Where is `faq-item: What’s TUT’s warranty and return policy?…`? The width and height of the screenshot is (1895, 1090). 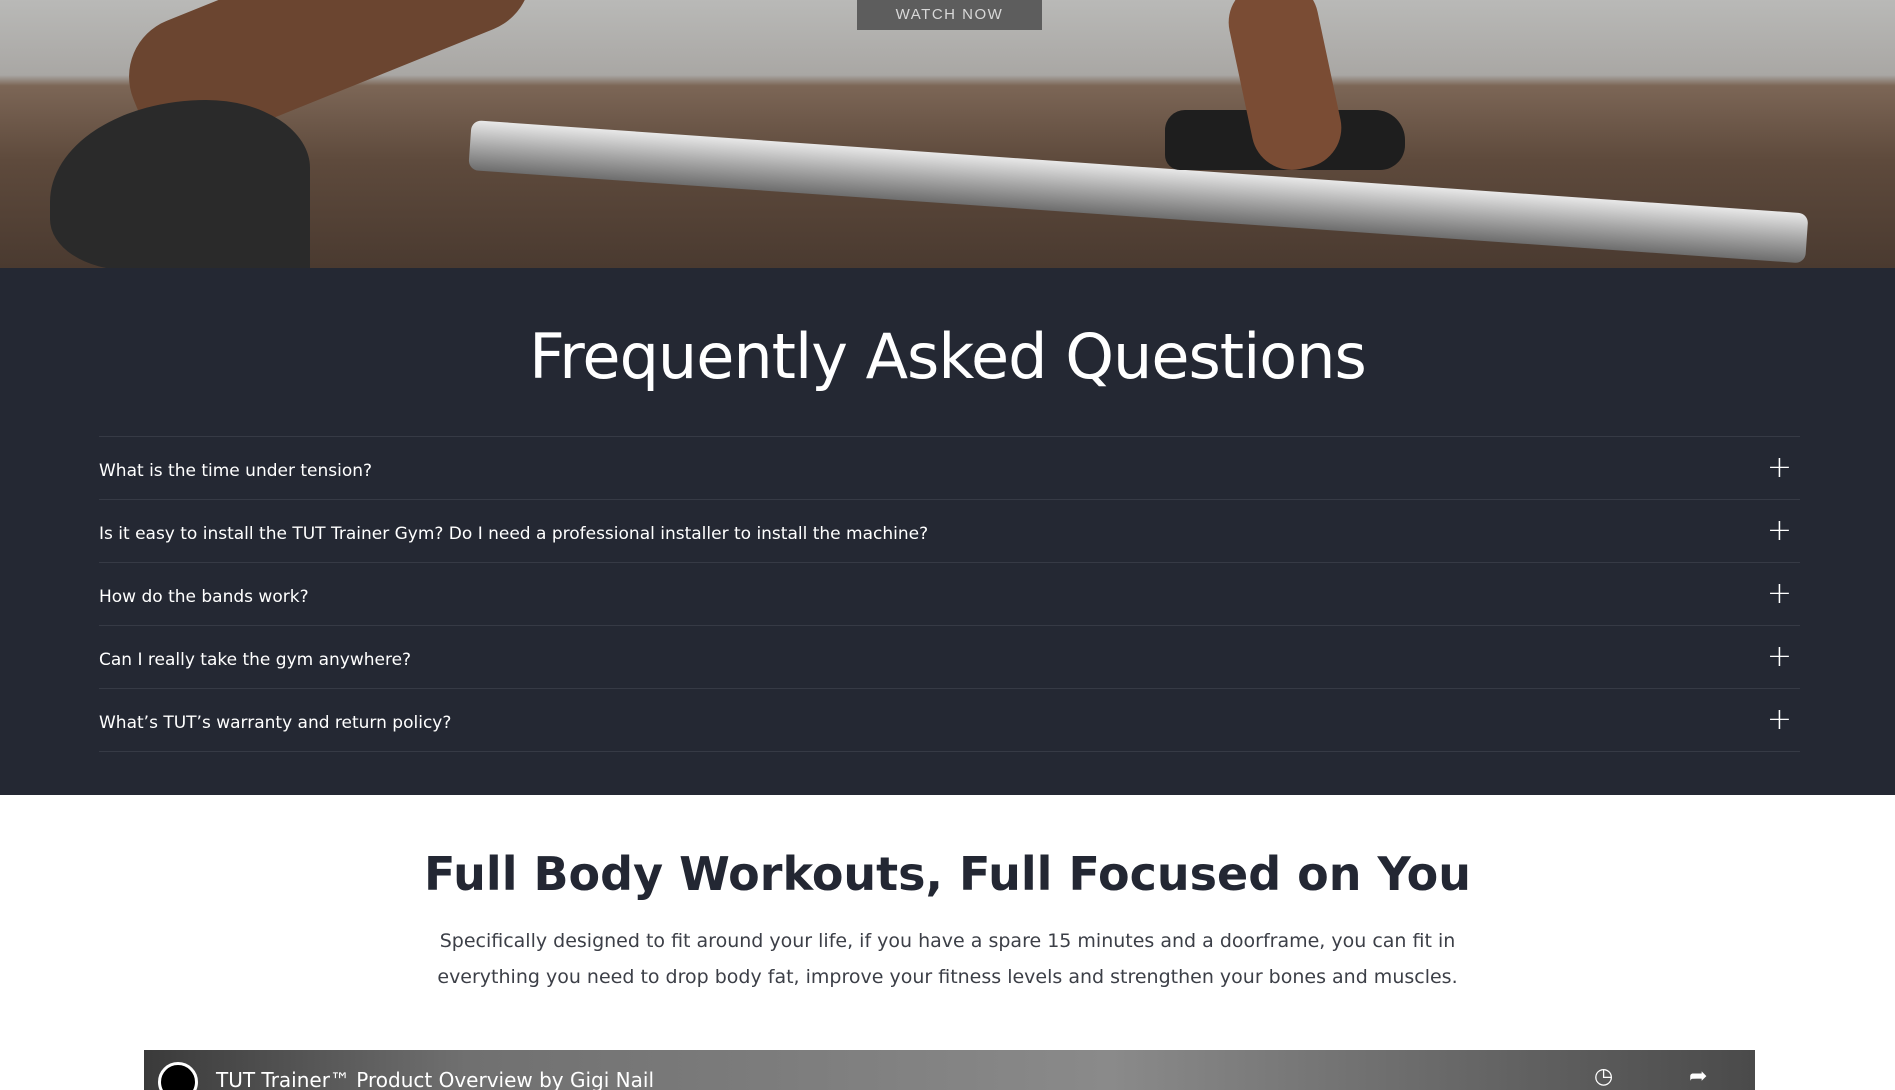 faq-item: What’s TUT’s warranty and return policy?… is located at coordinates (949, 720).